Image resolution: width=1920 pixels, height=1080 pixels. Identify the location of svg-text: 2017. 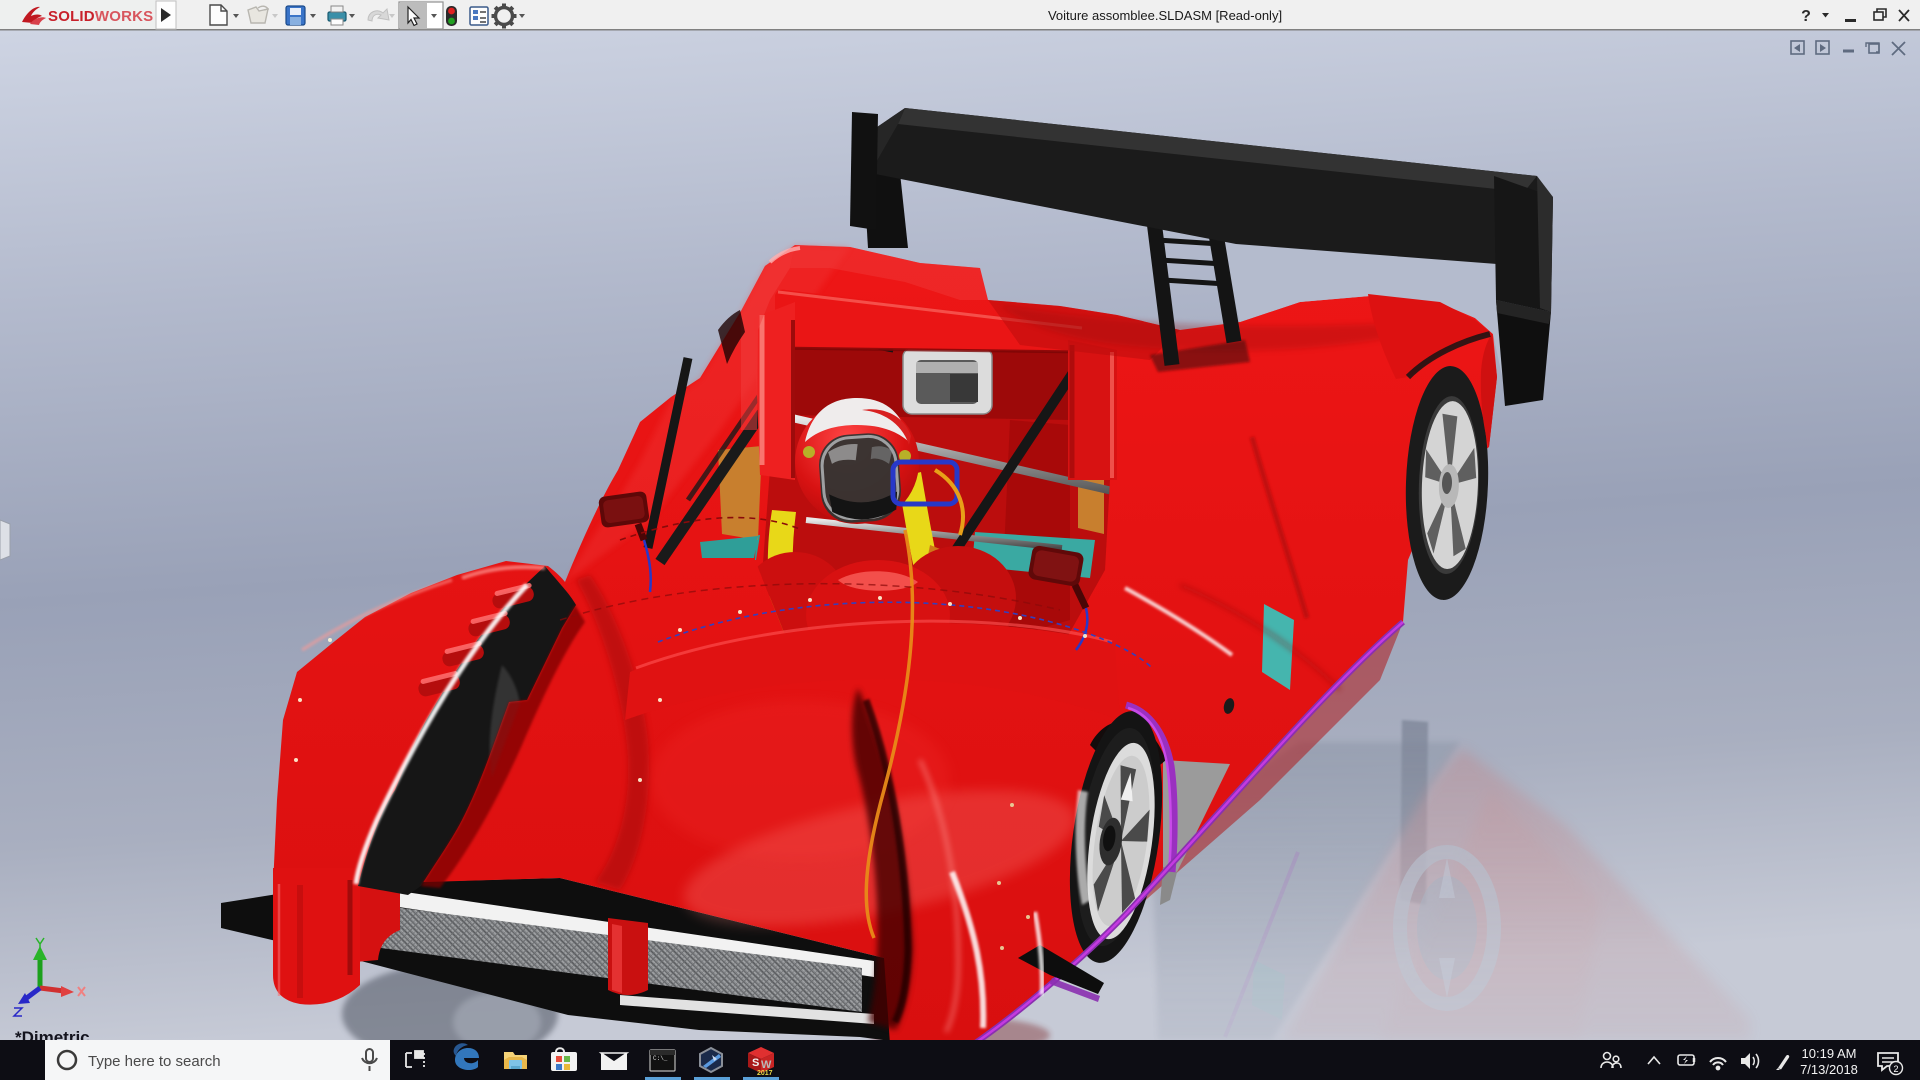
(765, 1073).